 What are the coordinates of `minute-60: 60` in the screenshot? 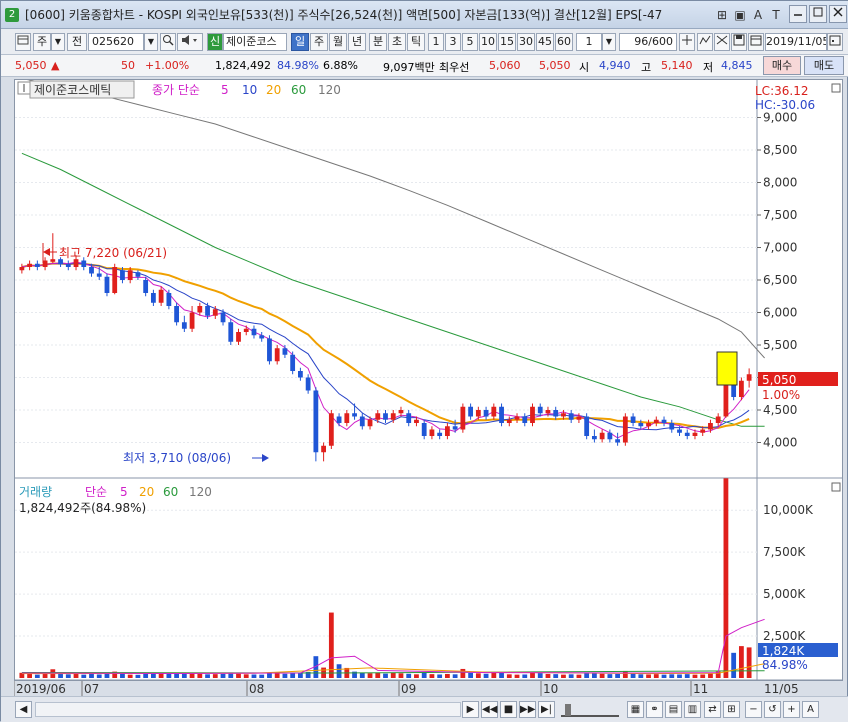 It's located at (564, 42).